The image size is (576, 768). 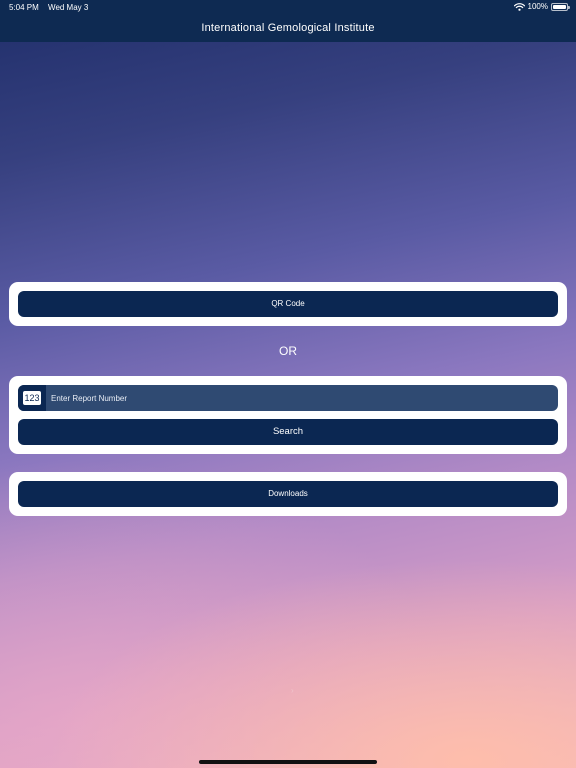 I want to click on wifi-icon, so click(x=519, y=6).